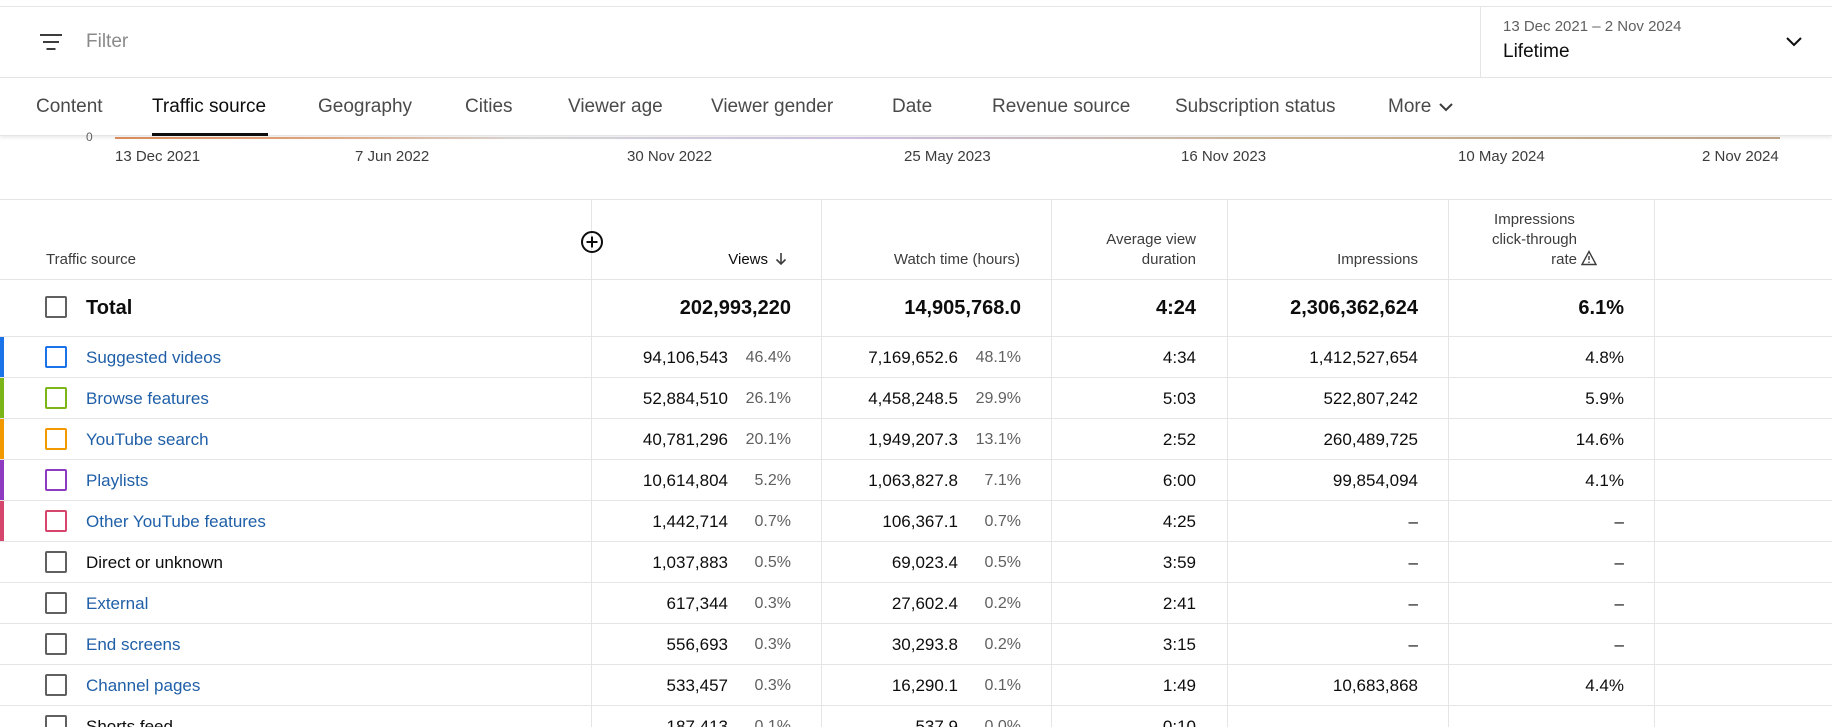 The image size is (1832, 727). I want to click on tab-subscription-status: Subscription status, so click(1255, 107).